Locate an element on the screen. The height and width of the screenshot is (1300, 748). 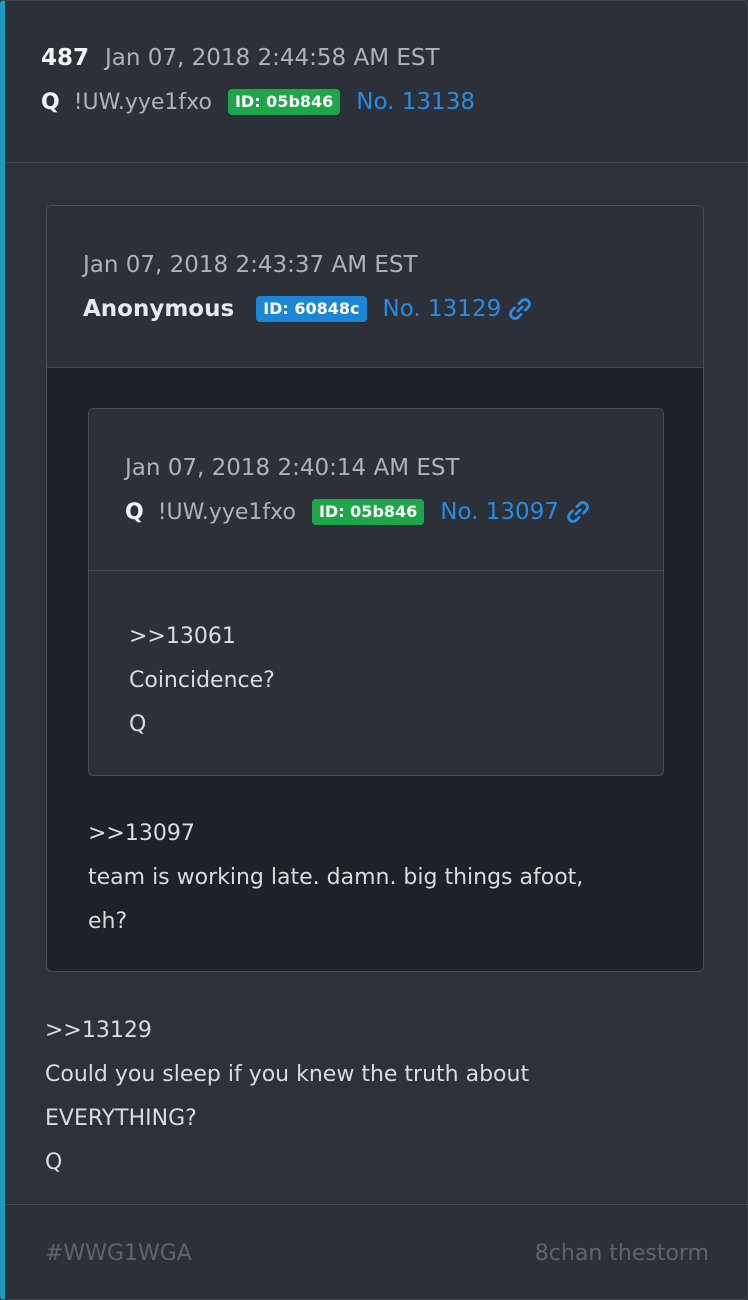
post-body-line: EVERYTHING? is located at coordinates (121, 1118).